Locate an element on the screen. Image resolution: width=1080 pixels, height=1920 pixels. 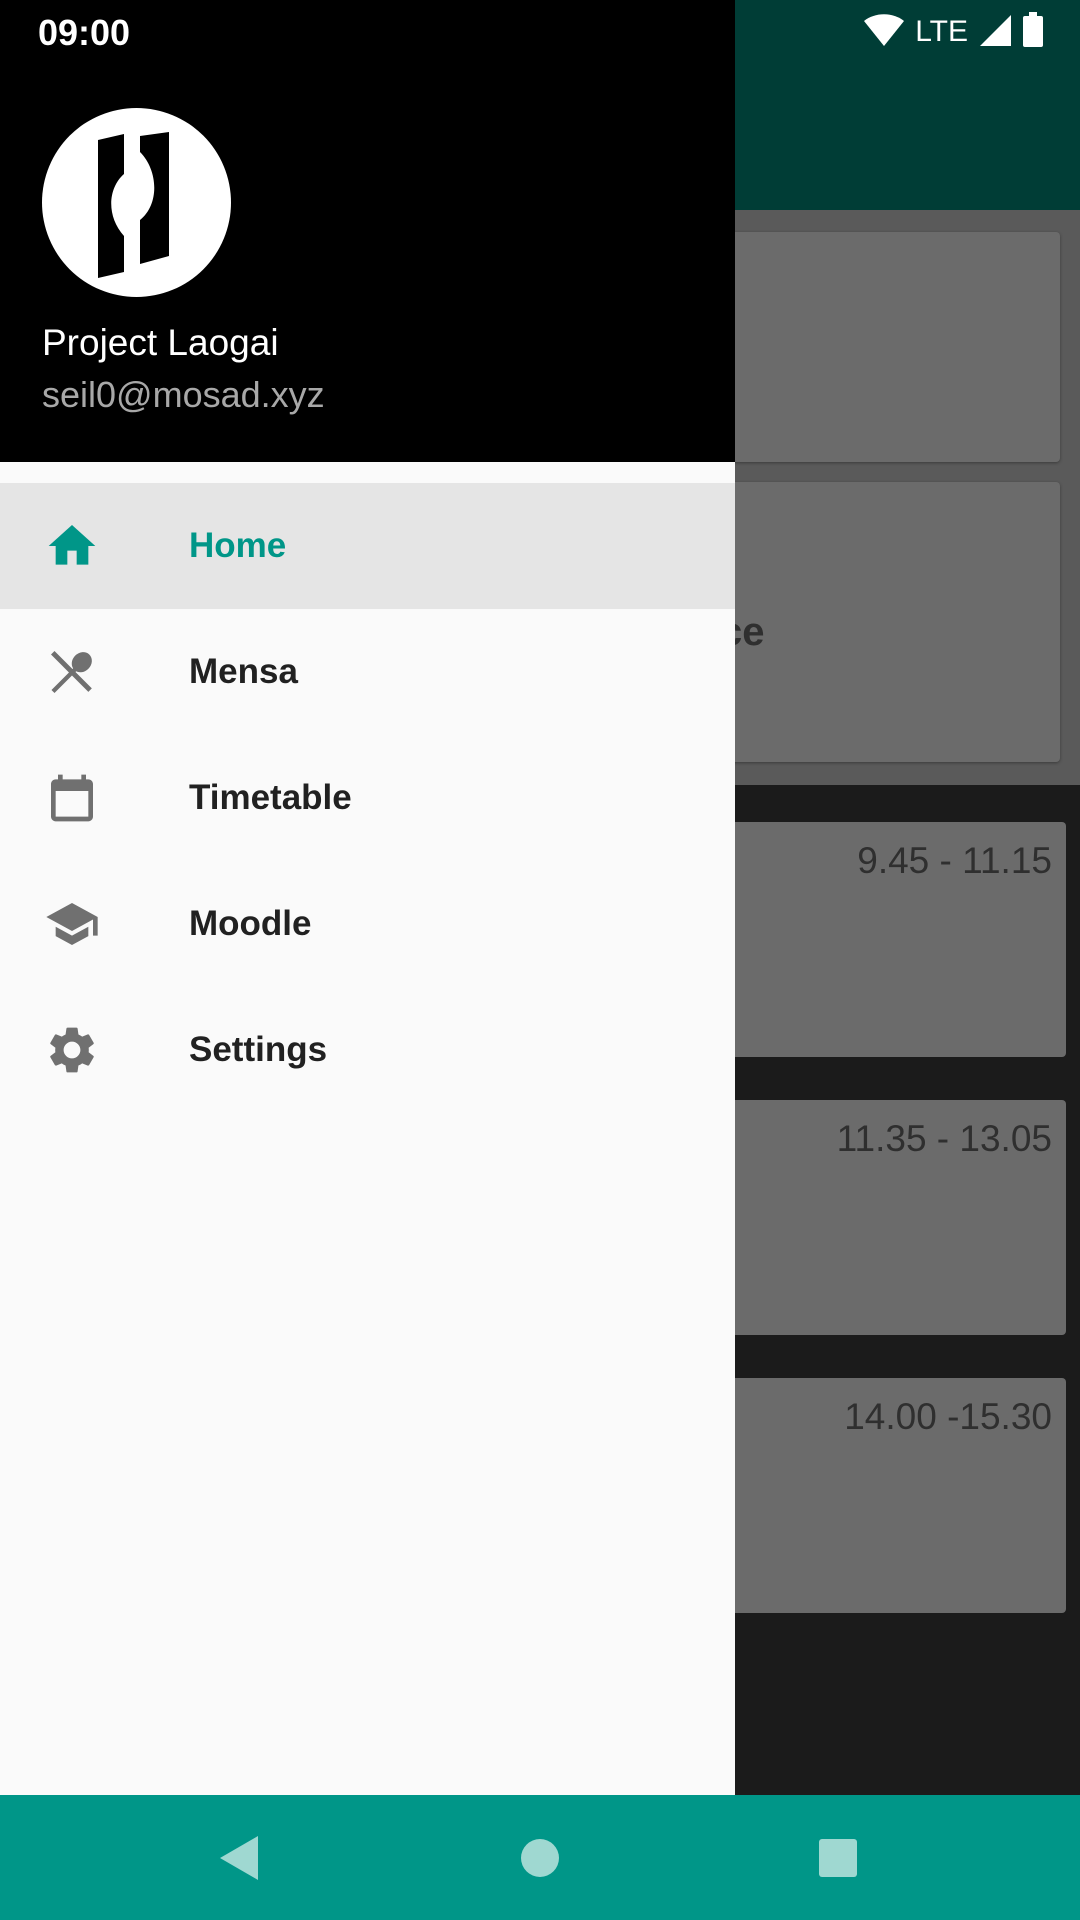
drawer-item-moodle: Moodle is located at coordinates (367, 924).